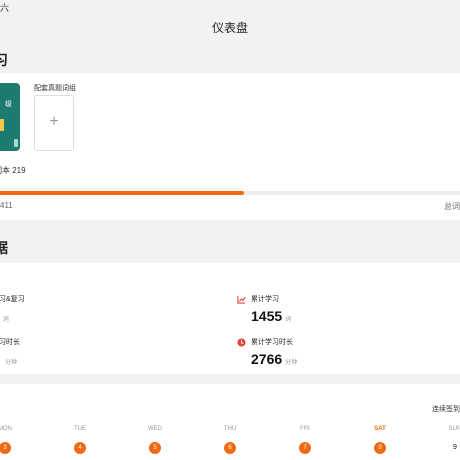  I want to click on stat-study-duration: 学习时长 分钟, so click(10, 351).